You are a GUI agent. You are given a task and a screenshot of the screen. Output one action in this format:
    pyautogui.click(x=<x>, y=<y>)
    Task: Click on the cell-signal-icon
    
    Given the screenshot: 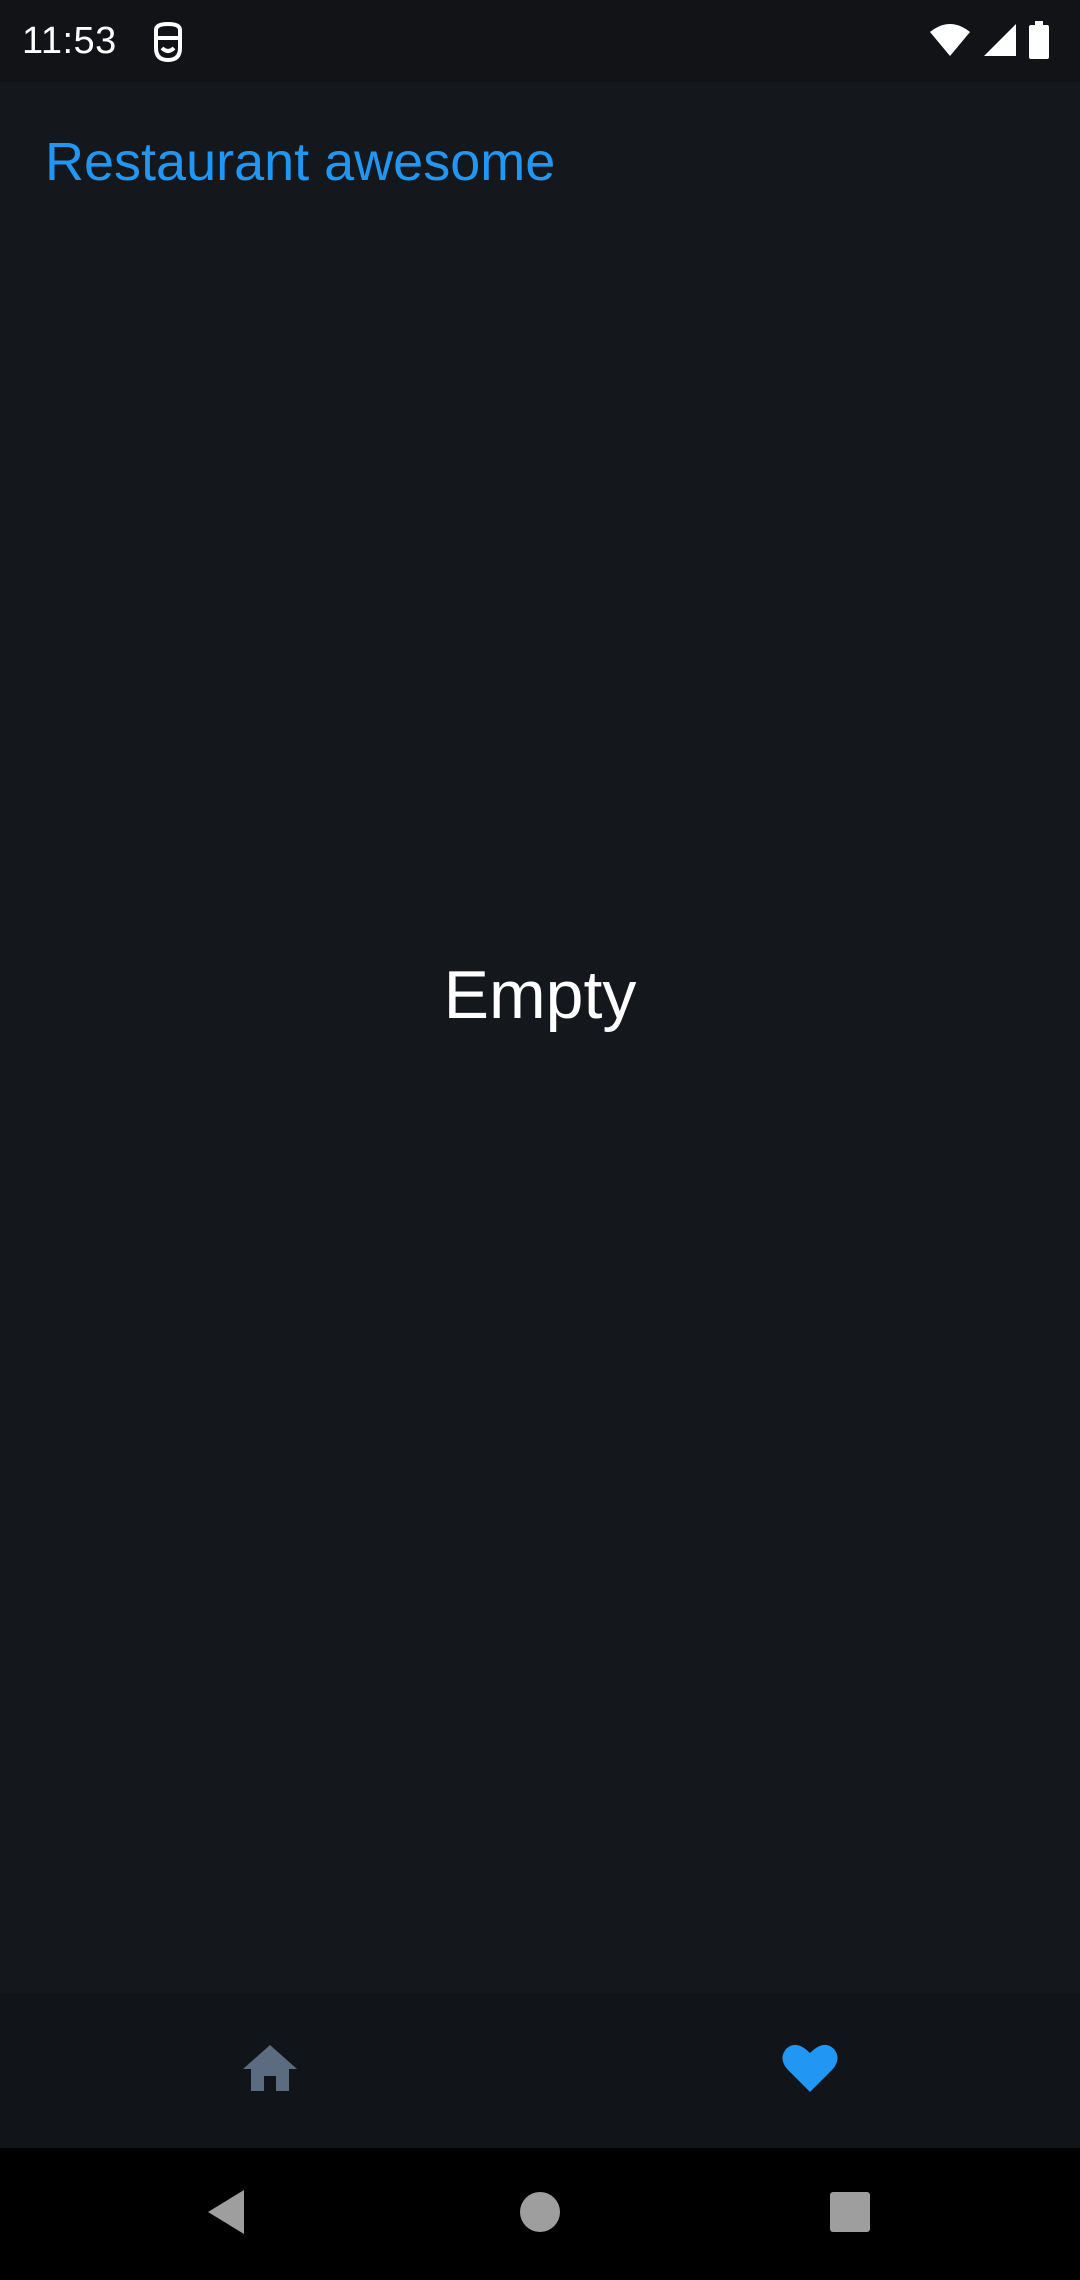 What is the action you would take?
    pyautogui.click(x=1000, y=42)
    